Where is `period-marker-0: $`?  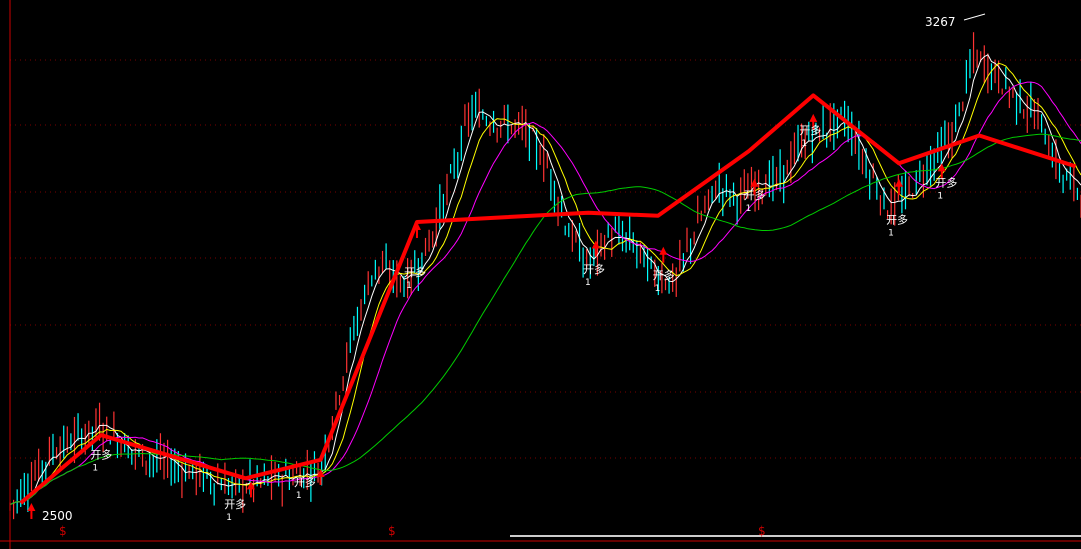 period-marker-0: $ is located at coordinates (63, 531).